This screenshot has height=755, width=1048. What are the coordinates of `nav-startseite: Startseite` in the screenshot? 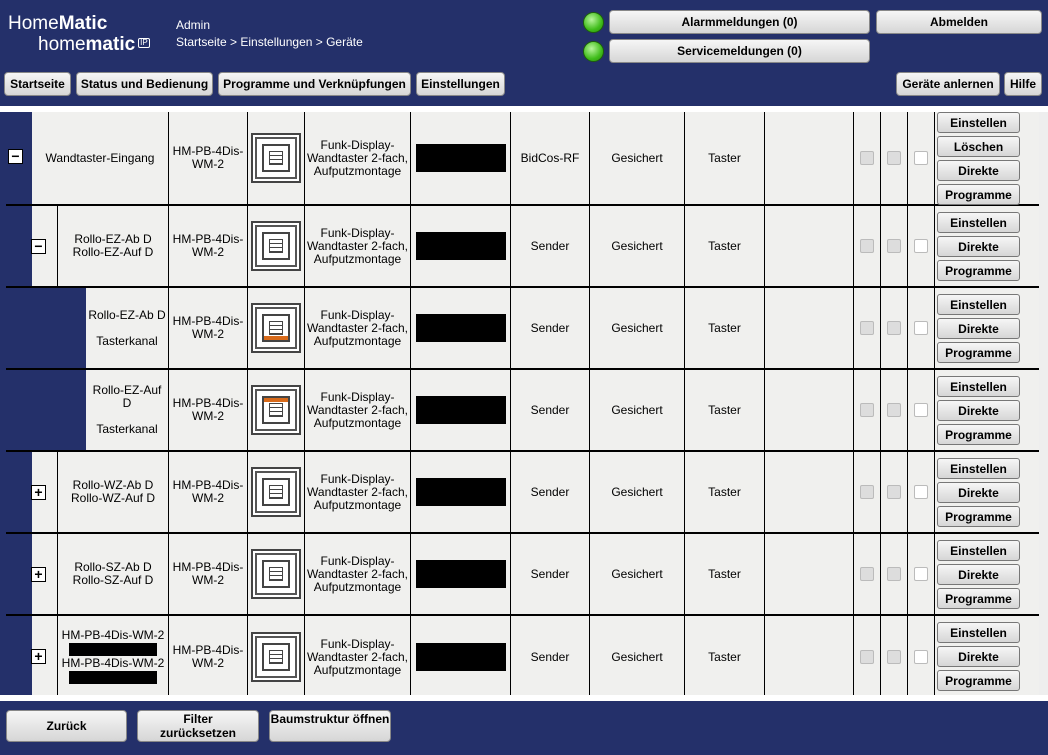 It's located at (37, 84).